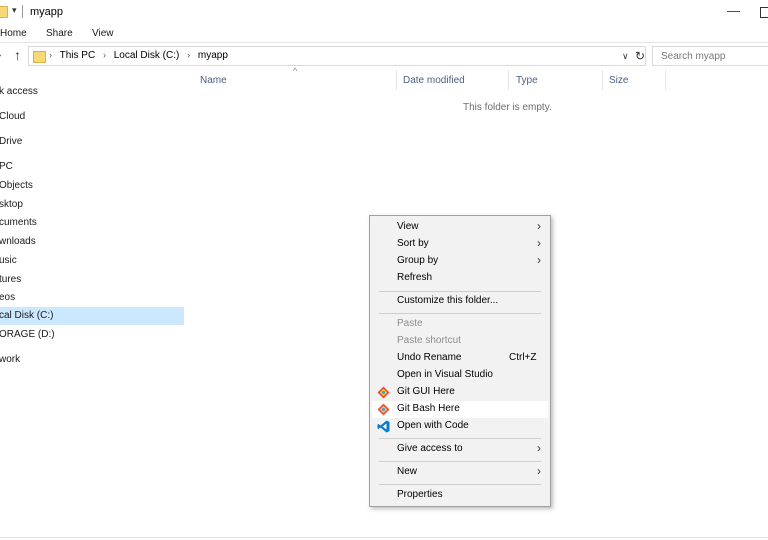  I want to click on nav-item-icloud: Cloud, so click(92, 117).